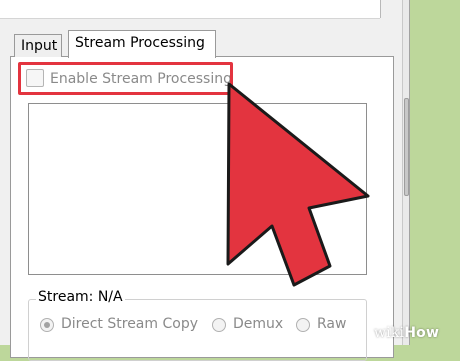  Describe the element at coordinates (389, 333) in the screenshot. I see `watermark-wiki: wiki` at that location.